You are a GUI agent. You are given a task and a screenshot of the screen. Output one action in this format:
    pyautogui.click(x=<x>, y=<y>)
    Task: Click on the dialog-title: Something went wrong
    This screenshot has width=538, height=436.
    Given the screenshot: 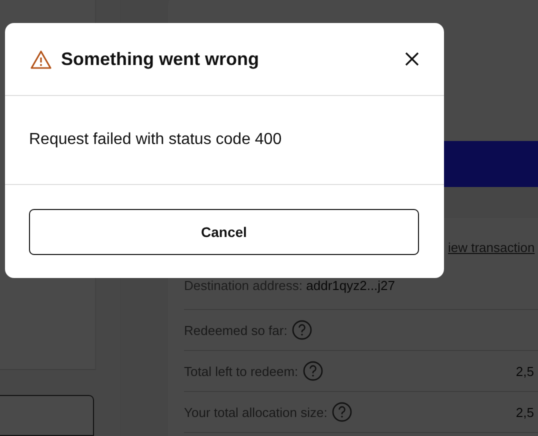 What is the action you would take?
    pyautogui.click(x=160, y=59)
    